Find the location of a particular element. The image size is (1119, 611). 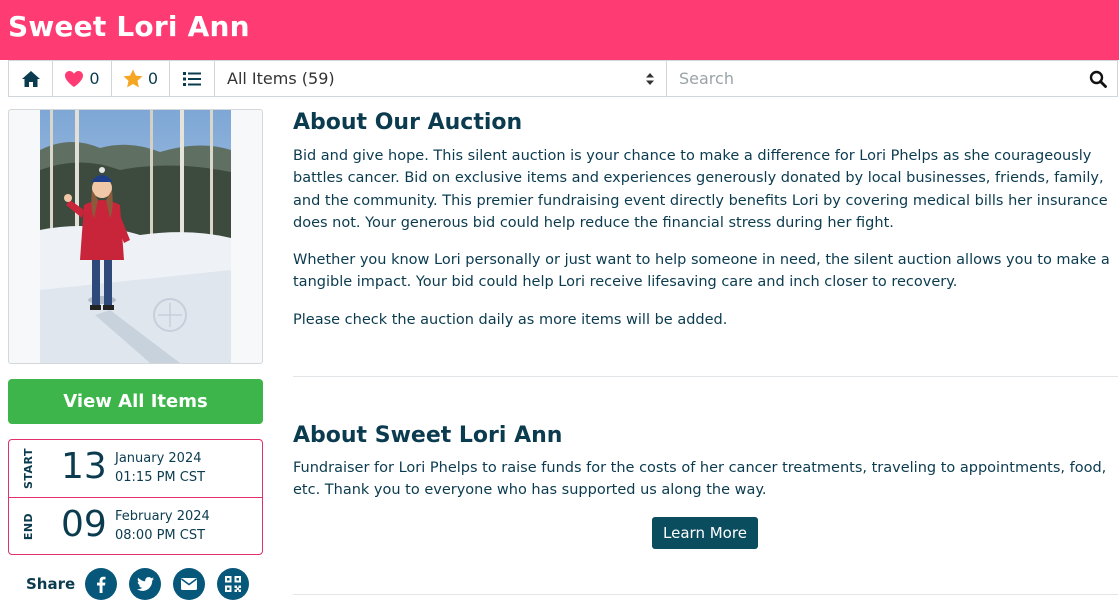

end-label: END is located at coordinates (29, 526).